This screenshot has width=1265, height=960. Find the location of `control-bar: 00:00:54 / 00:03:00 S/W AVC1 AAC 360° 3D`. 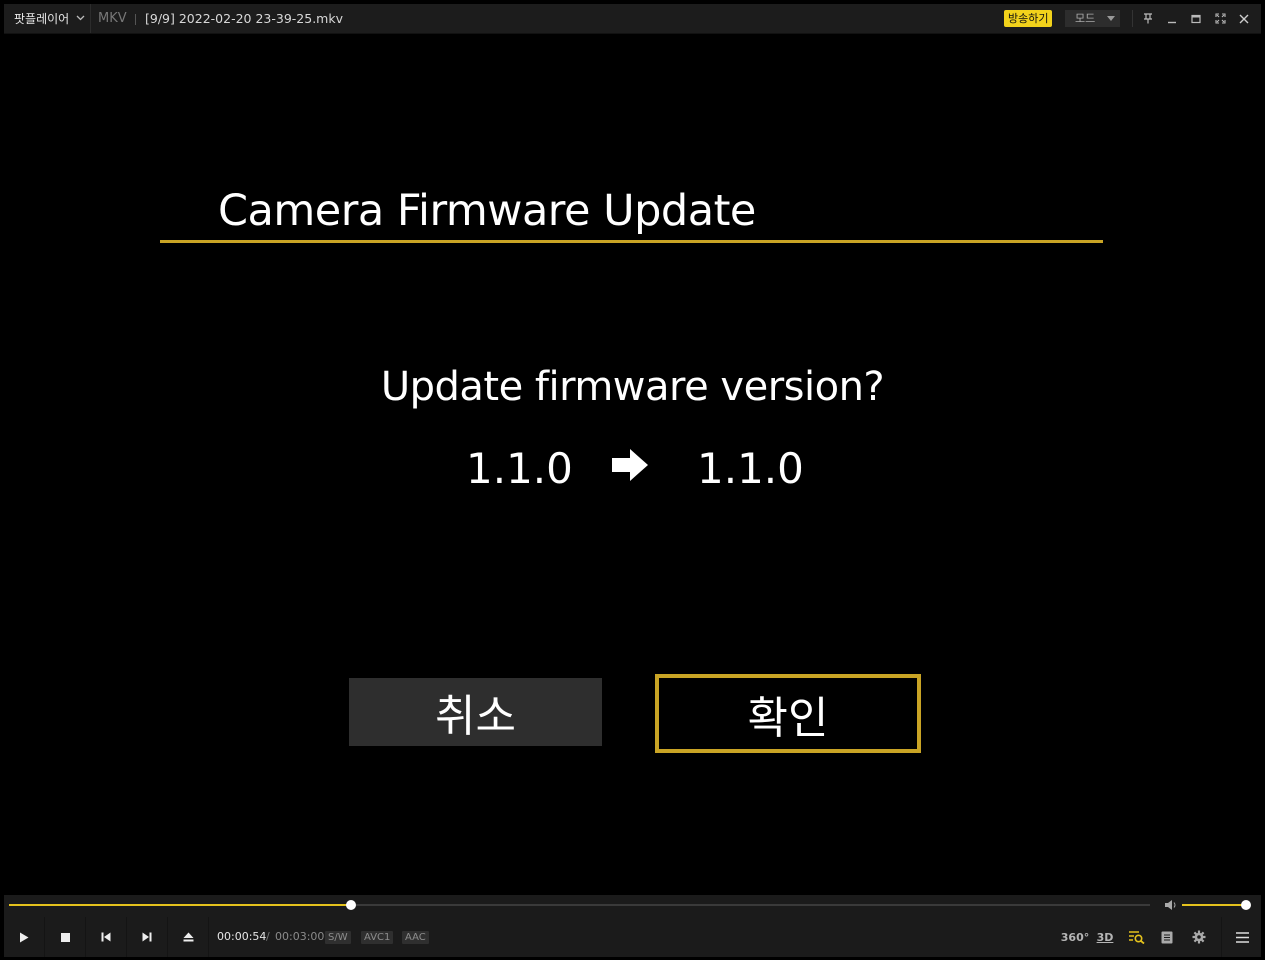

control-bar: 00:00:54 / 00:03:00 S/W AVC1 AAC 360° 3D is located at coordinates (632, 926).